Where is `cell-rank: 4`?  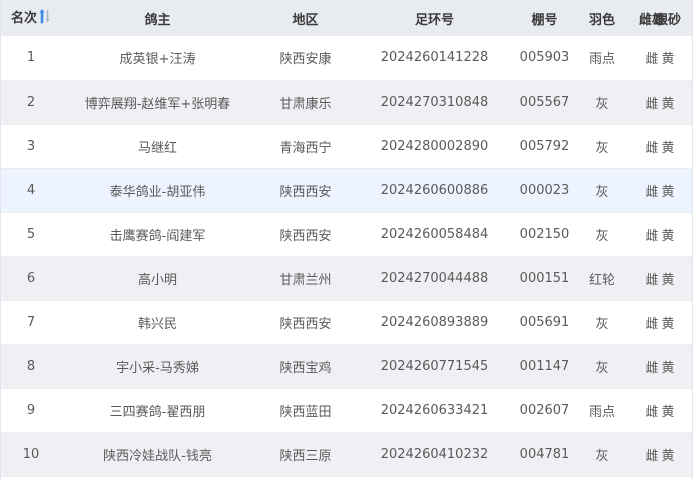 cell-rank: 4 is located at coordinates (31, 190).